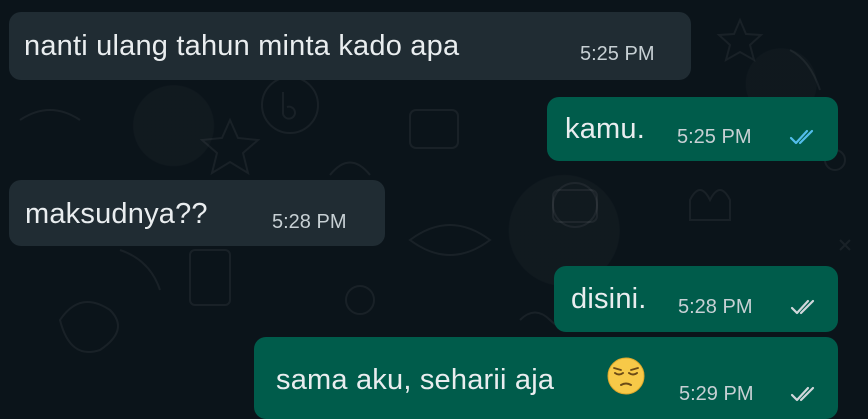  I want to click on message-bubble-outgoing: disini. 5:28 PM, so click(696, 299).